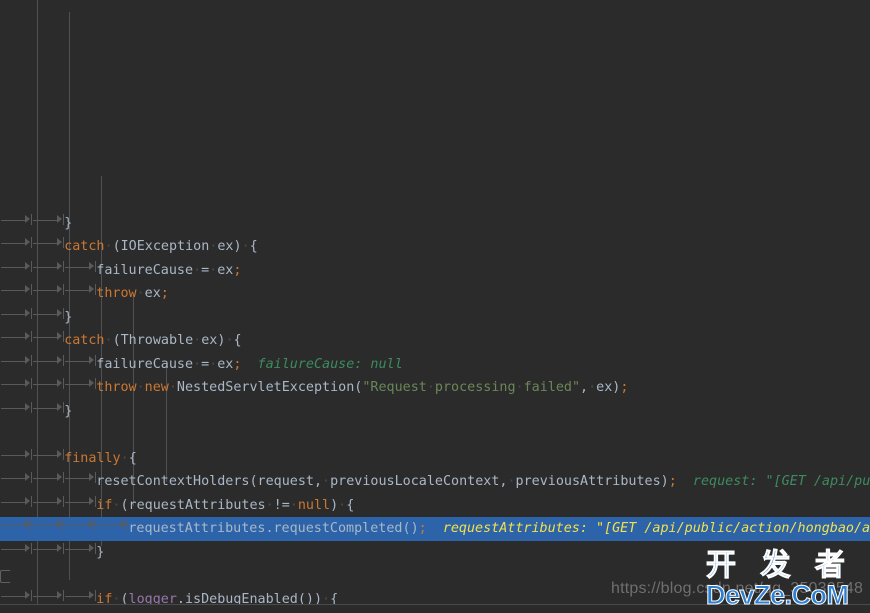 This screenshot has width=870, height=613. Describe the element at coordinates (435, 341) in the screenshot. I see `code-line: catch·(Throwable·ex)·{` at that location.